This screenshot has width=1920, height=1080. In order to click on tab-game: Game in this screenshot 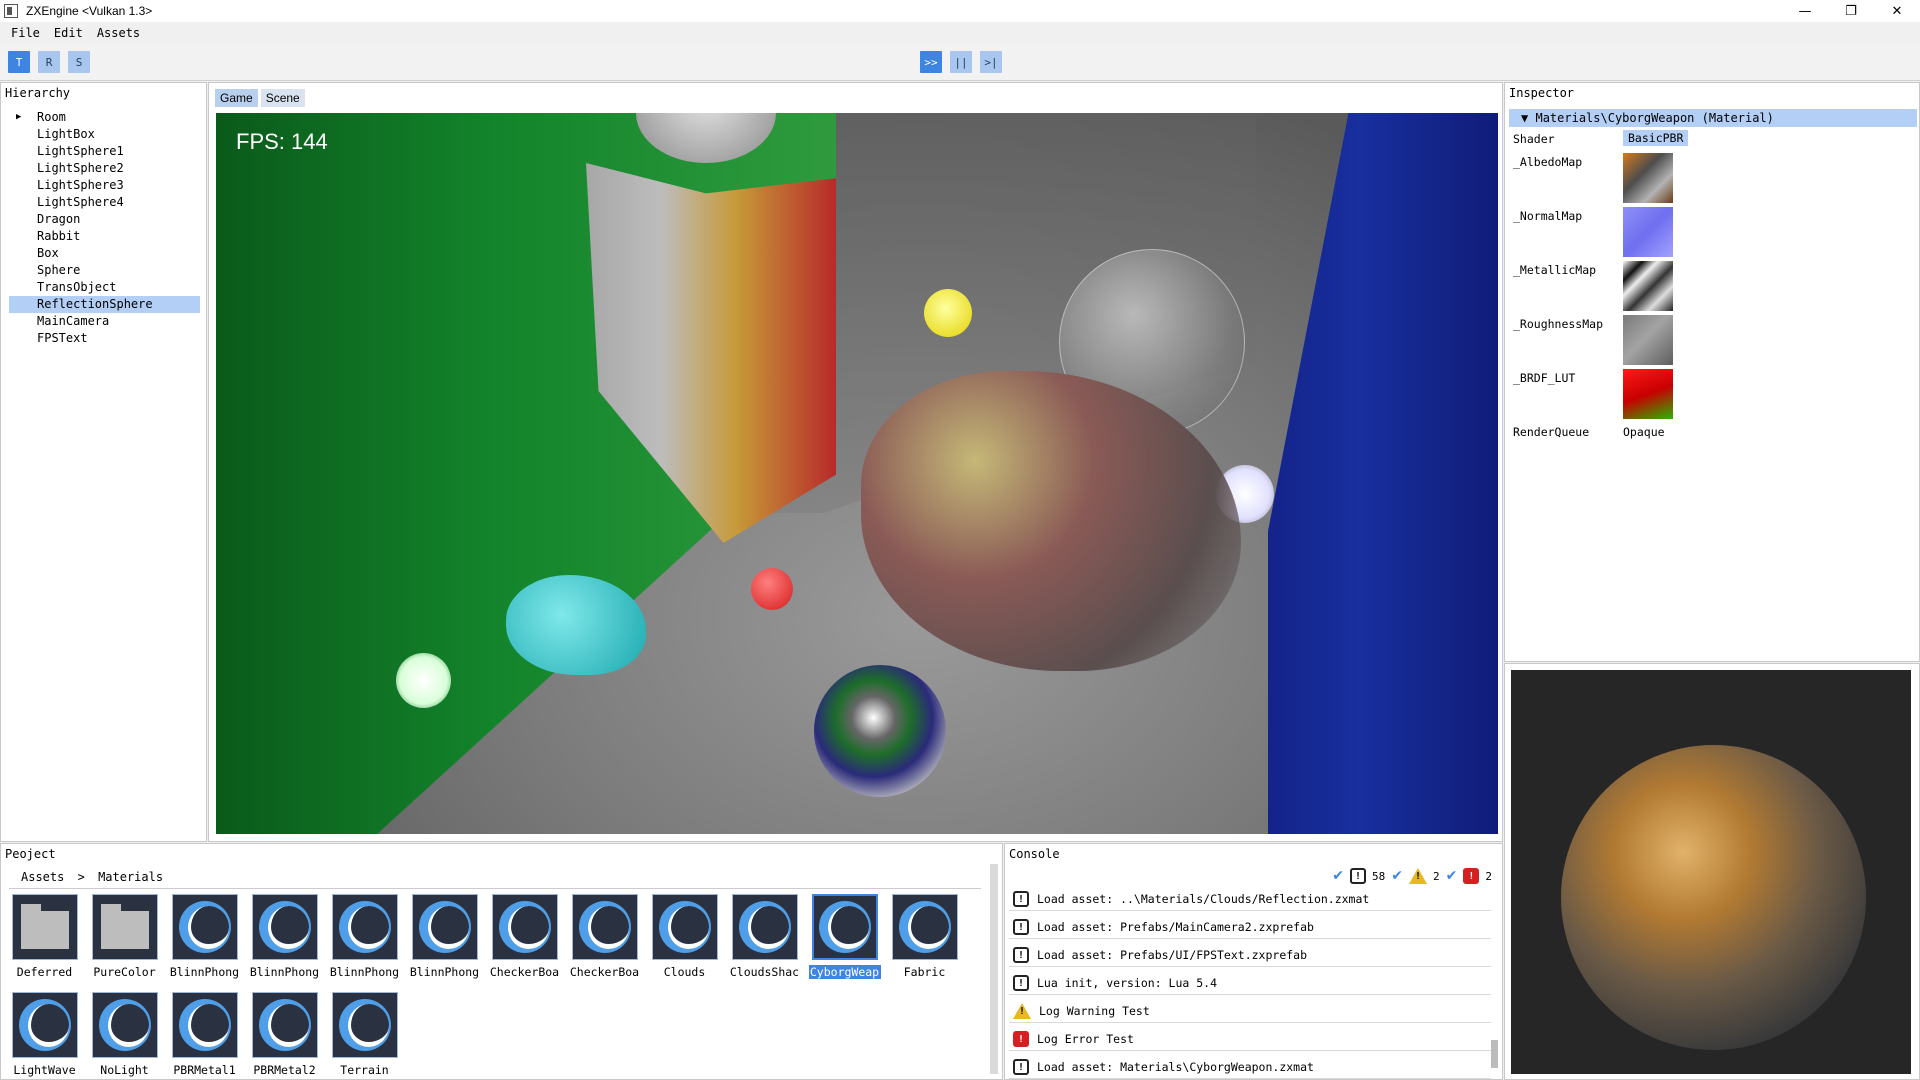, I will do `click(236, 98)`.